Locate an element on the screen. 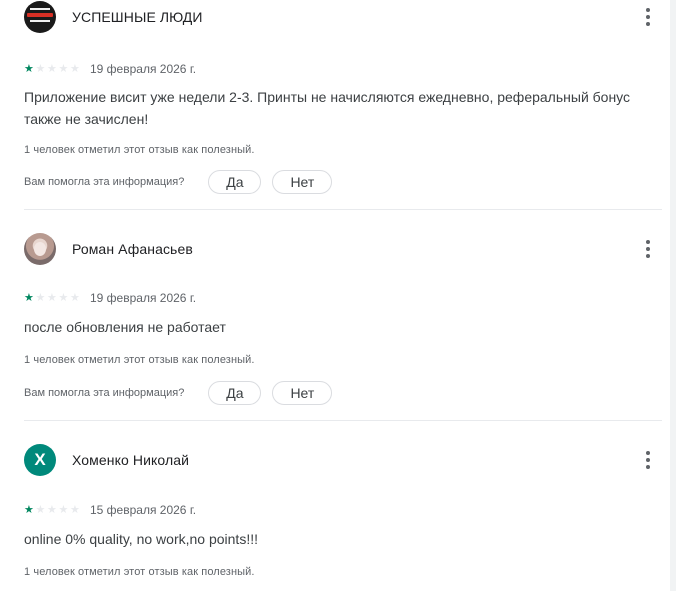  review-author: Хоменко Николай is located at coordinates (131, 460).